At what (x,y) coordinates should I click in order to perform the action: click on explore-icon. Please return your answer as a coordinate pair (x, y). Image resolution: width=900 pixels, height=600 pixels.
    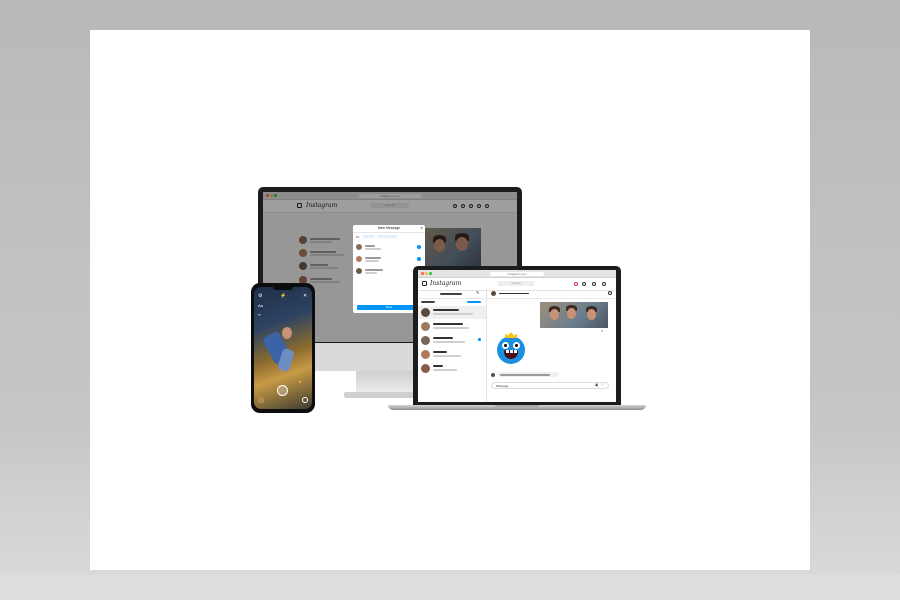
    Looking at the image, I should click on (584, 284).